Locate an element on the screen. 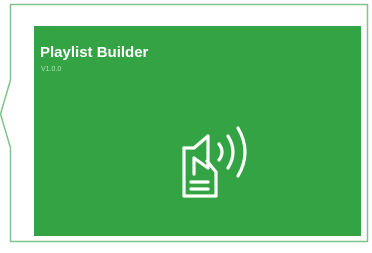 The image size is (372, 253). app-version: V1.0.0 is located at coordinates (51, 69).